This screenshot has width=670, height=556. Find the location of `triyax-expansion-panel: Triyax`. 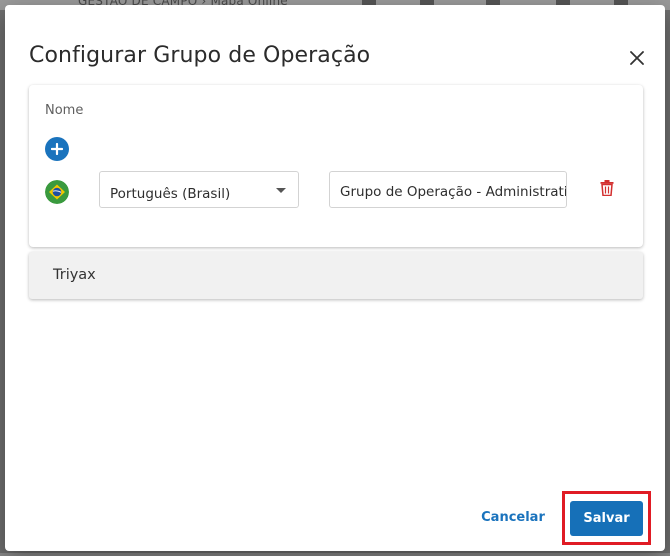

triyax-expansion-panel: Triyax is located at coordinates (336, 275).